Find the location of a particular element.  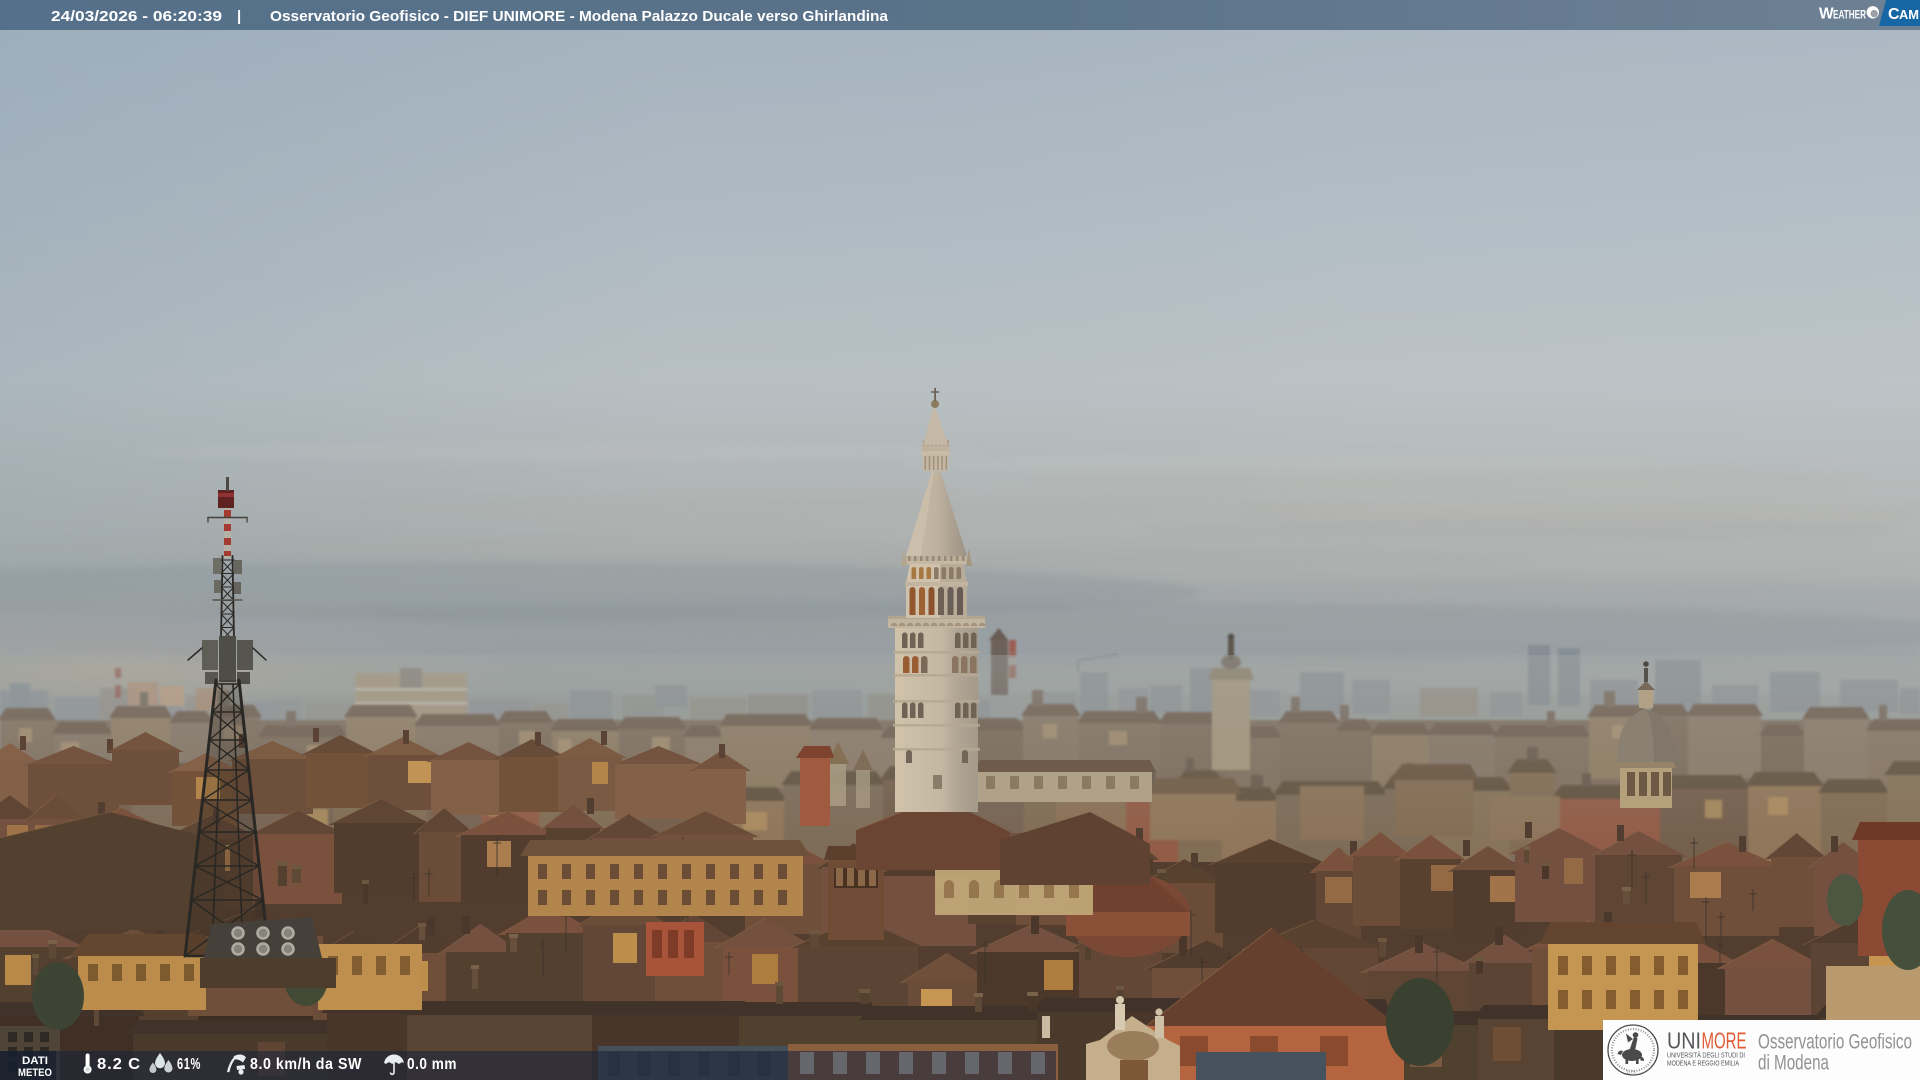

svg-text: 0.0 mm is located at coordinates (432, 1064).